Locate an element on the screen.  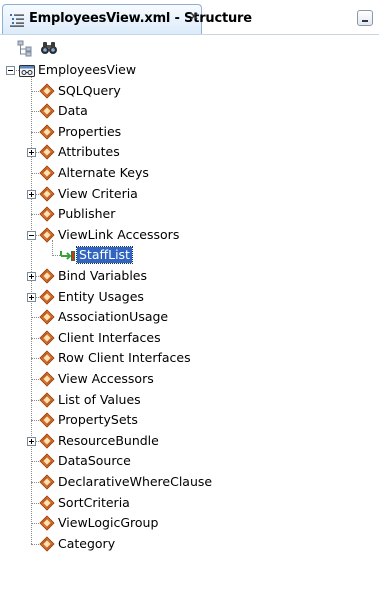
tab-title: EmployeesView.xml - Structure is located at coordinates (140, 18).